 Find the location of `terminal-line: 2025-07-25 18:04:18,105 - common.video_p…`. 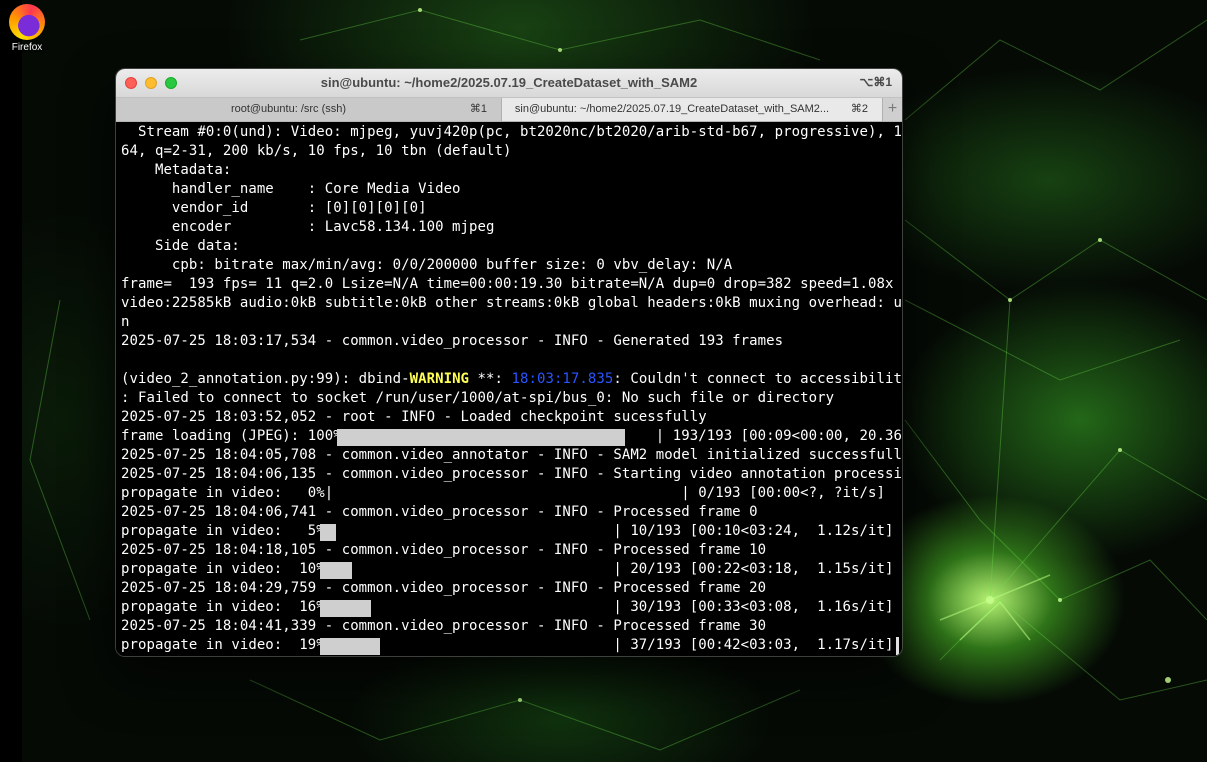

terminal-line: 2025-07-25 18:04:18,105 - common.video_p… is located at coordinates (444, 550).